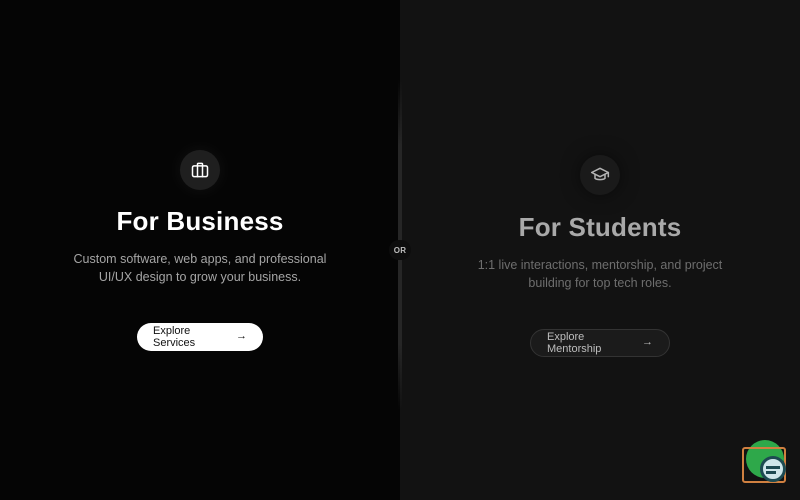 This screenshot has height=500, width=800. I want to click on explore-mentorship-button: Explore Mentorship →, so click(600, 342).